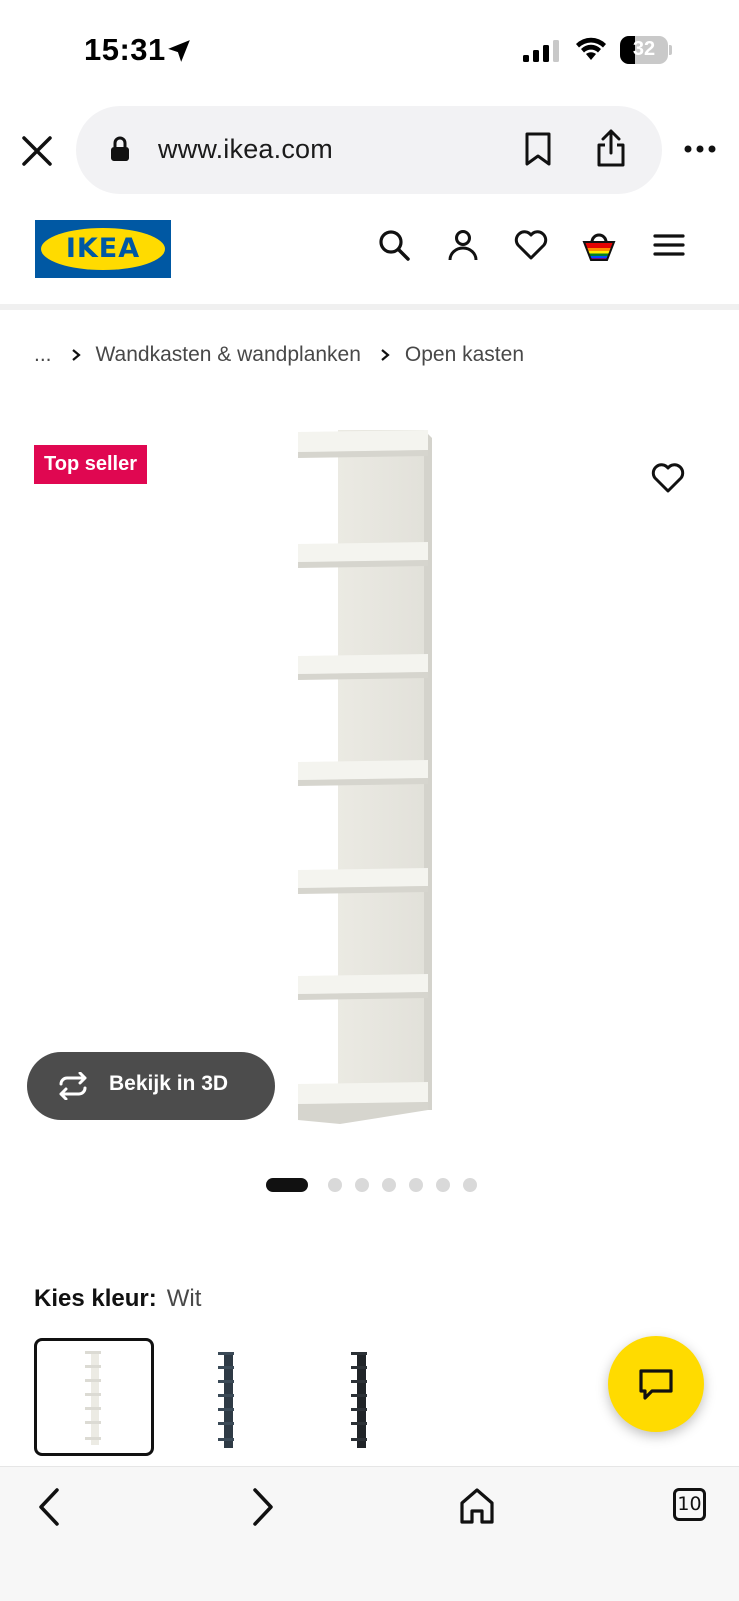 This screenshot has width=739, height=1601. I want to click on breadcrumb-item-wandkasten: Wandkasten & wandplanken, so click(228, 355).